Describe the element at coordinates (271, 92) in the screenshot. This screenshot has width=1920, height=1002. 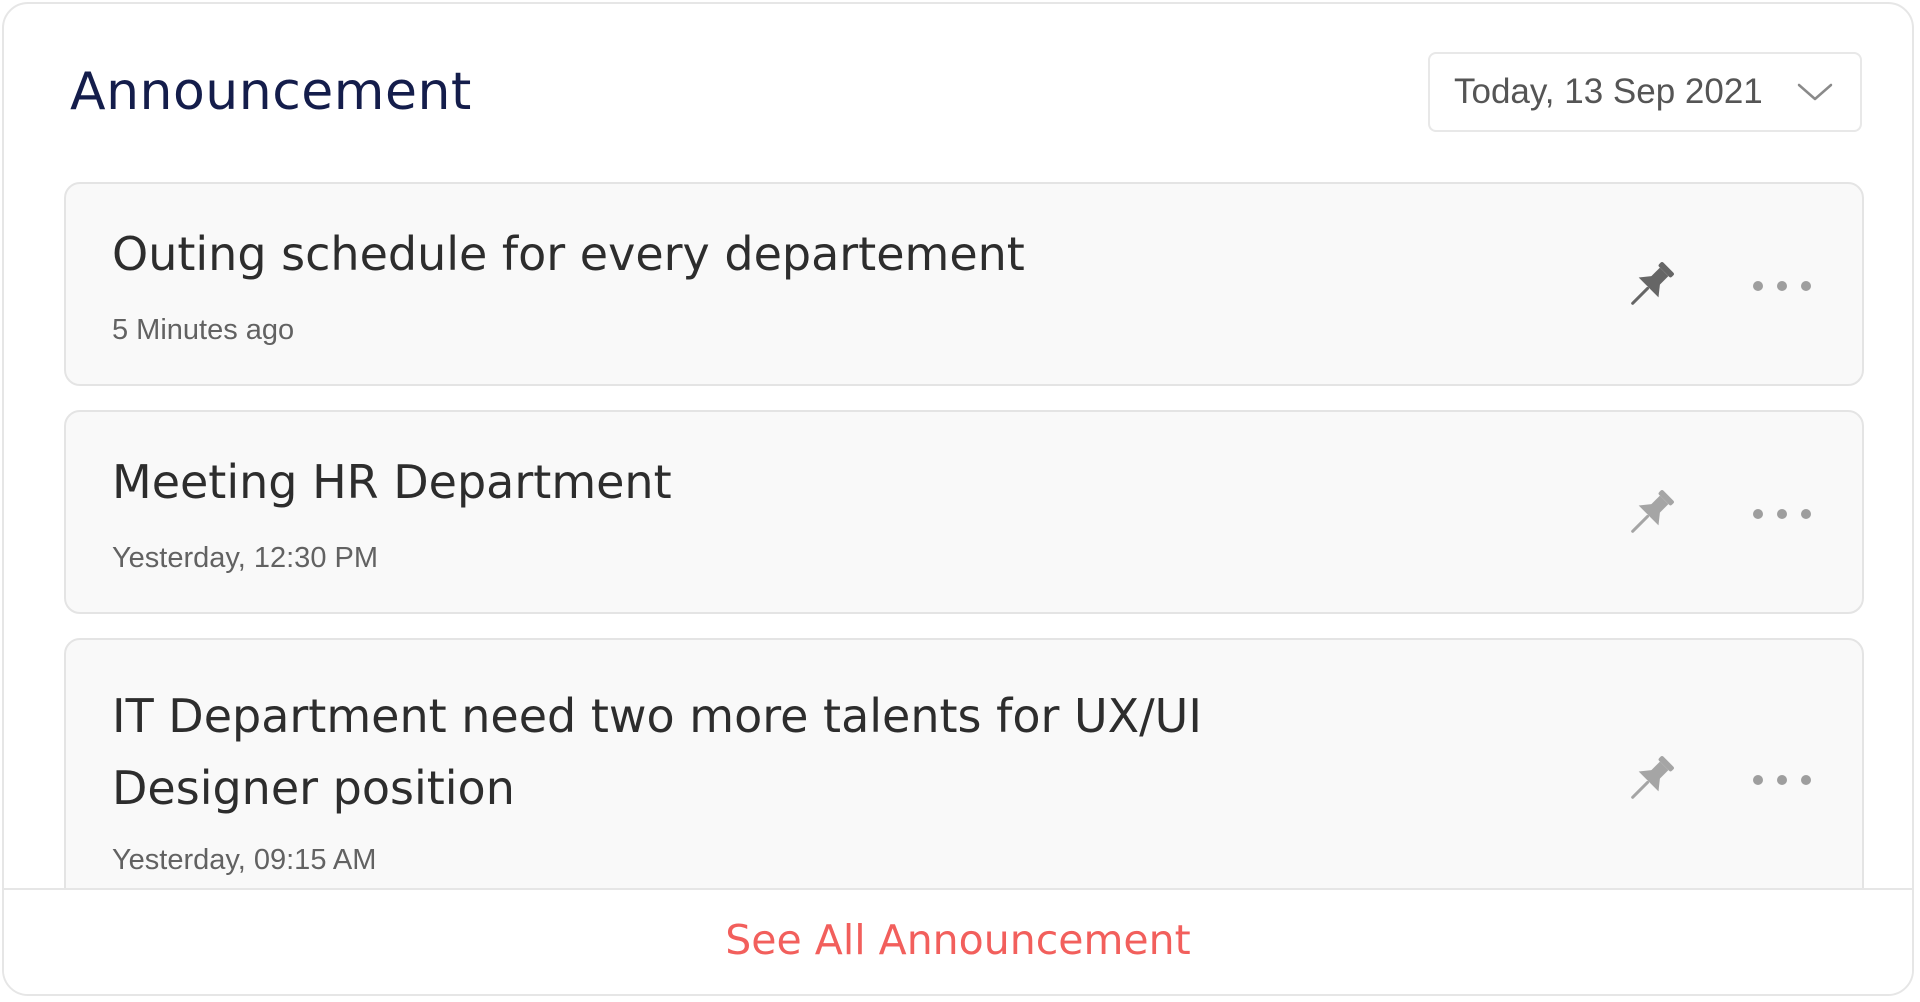
I see `card-title: Announcement` at that location.